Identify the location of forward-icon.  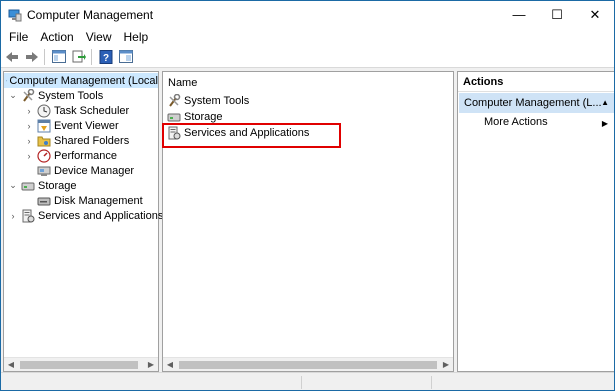
(32, 56).